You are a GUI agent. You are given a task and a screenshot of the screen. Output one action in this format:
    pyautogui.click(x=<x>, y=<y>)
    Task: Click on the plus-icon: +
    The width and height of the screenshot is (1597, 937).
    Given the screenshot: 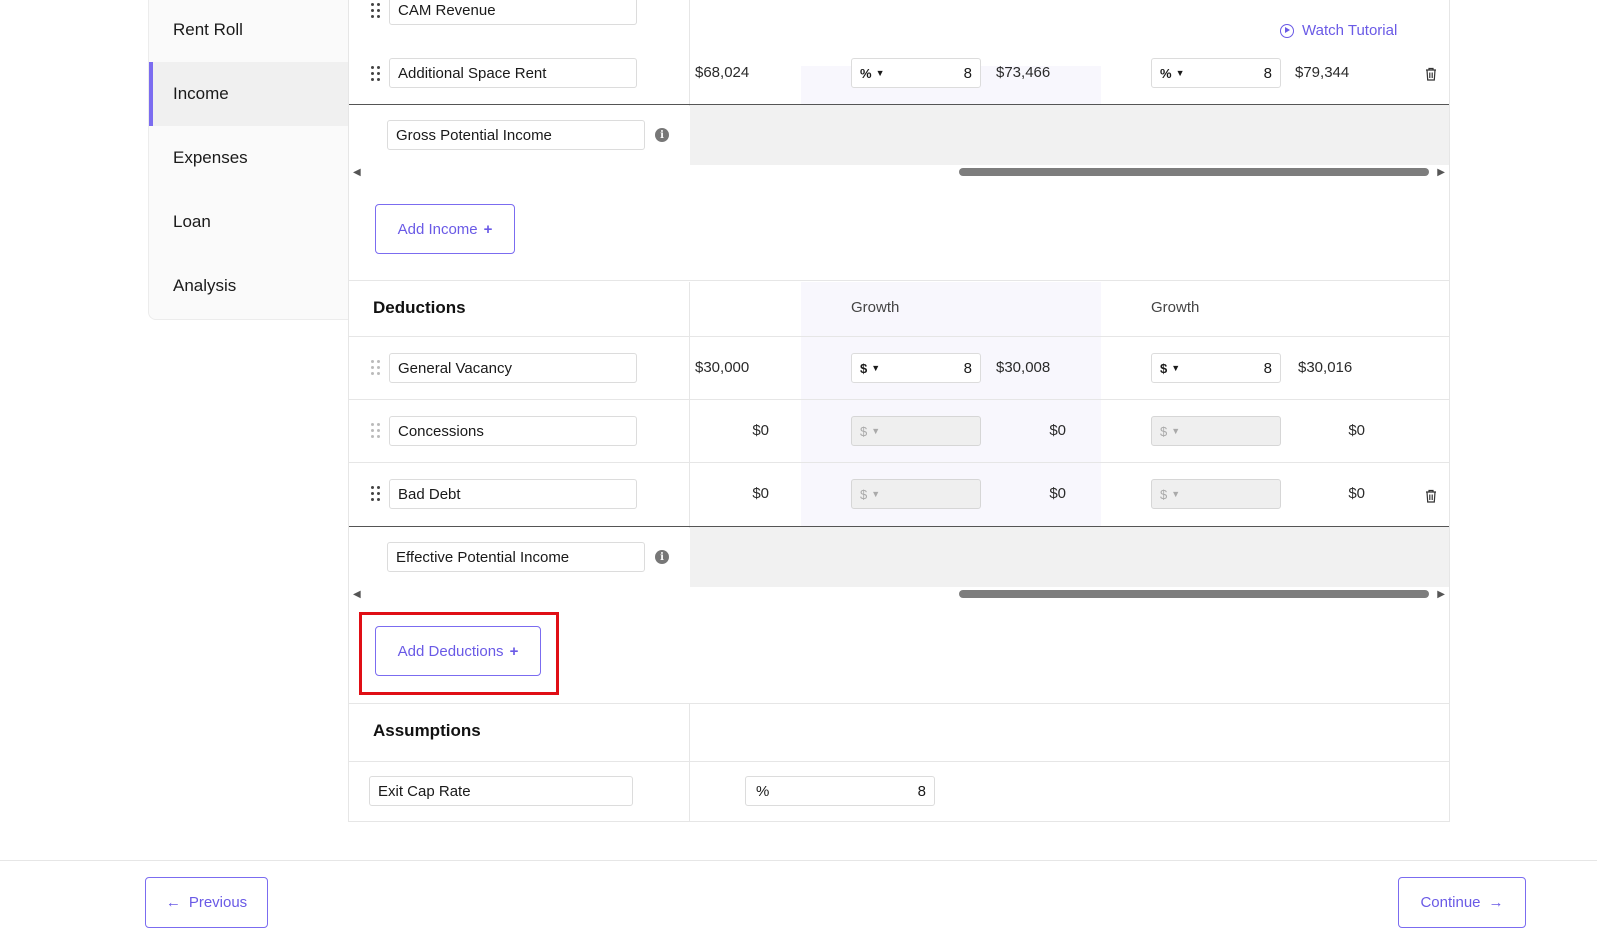 What is the action you would take?
    pyautogui.click(x=488, y=229)
    